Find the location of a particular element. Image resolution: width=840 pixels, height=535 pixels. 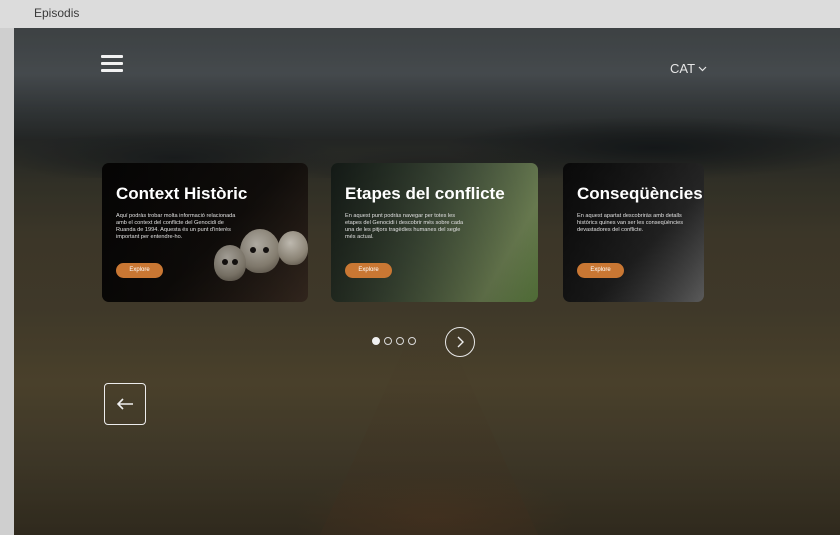

card-title: Etapes del conflicte is located at coordinates (425, 193).